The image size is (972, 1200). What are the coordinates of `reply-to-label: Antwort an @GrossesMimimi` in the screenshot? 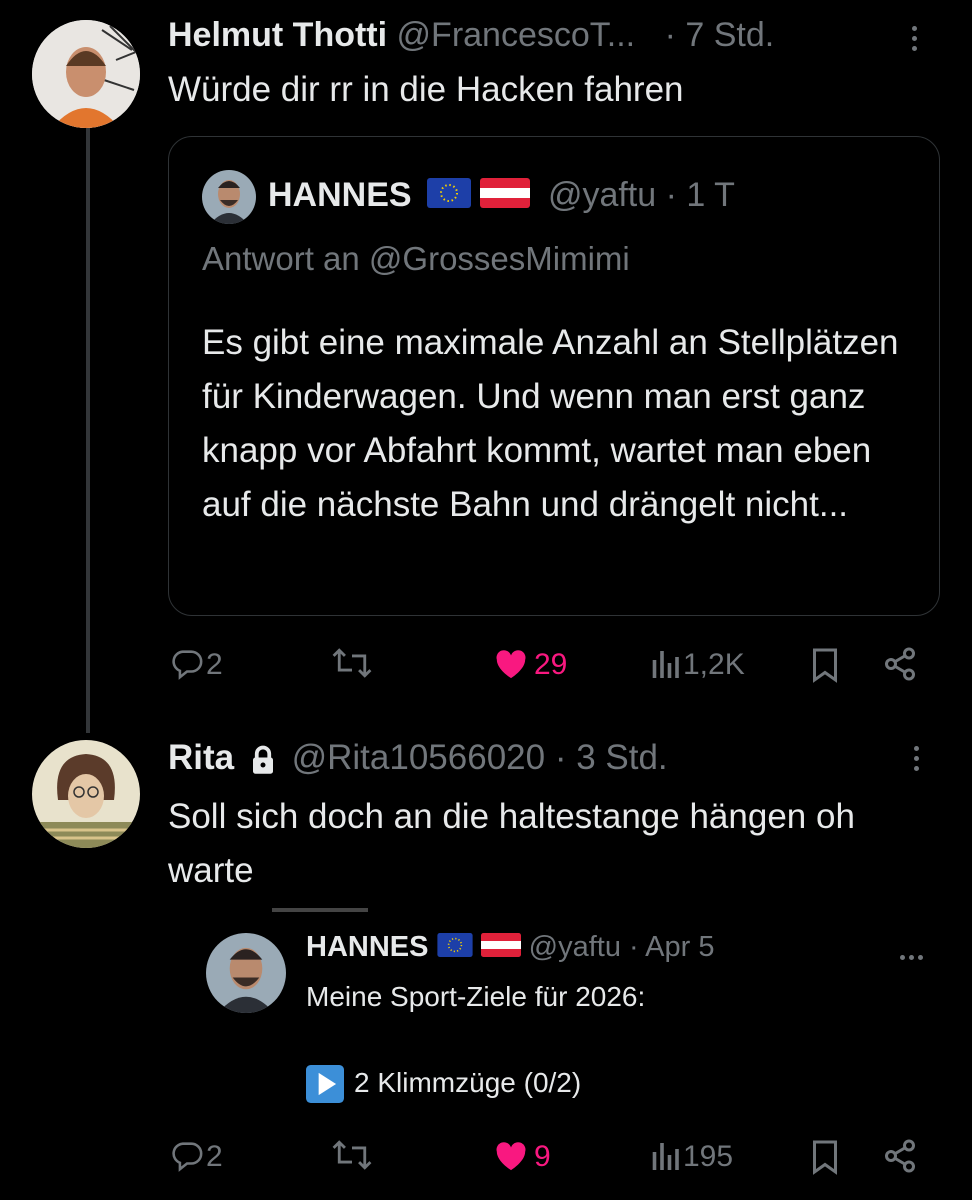 It's located at (416, 259).